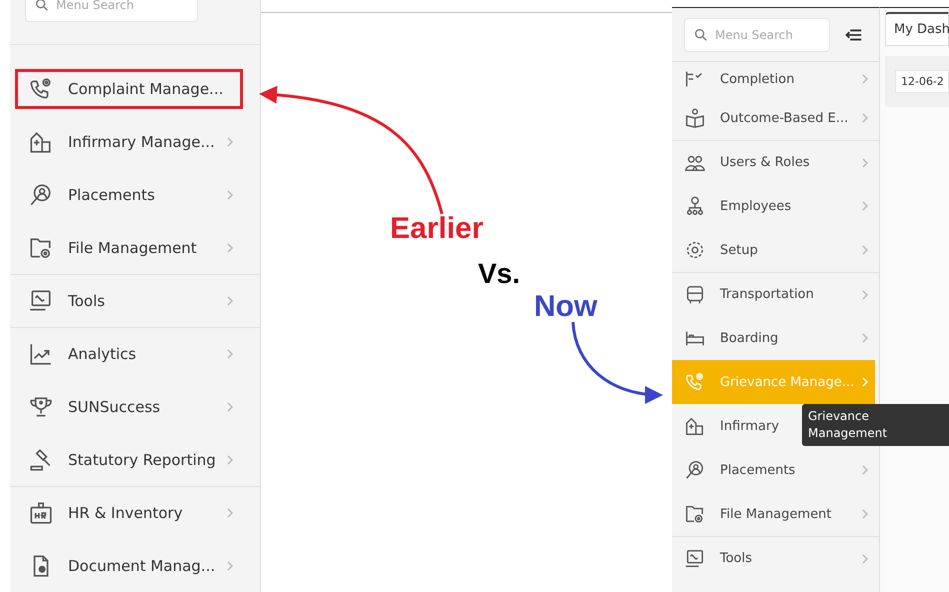  Describe the element at coordinates (773, 250) in the screenshot. I see `menu-item: Setup` at that location.